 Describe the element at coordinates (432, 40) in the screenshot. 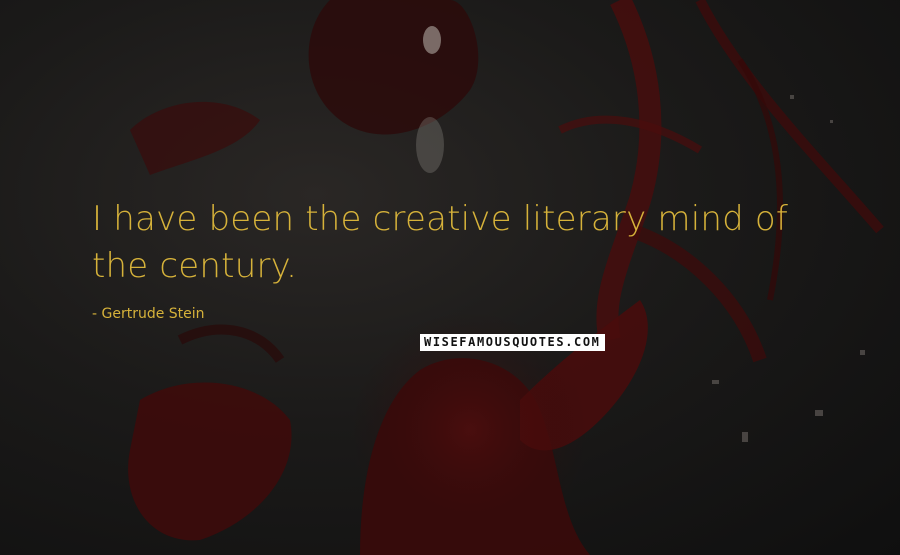

I see `eye-shape` at that location.